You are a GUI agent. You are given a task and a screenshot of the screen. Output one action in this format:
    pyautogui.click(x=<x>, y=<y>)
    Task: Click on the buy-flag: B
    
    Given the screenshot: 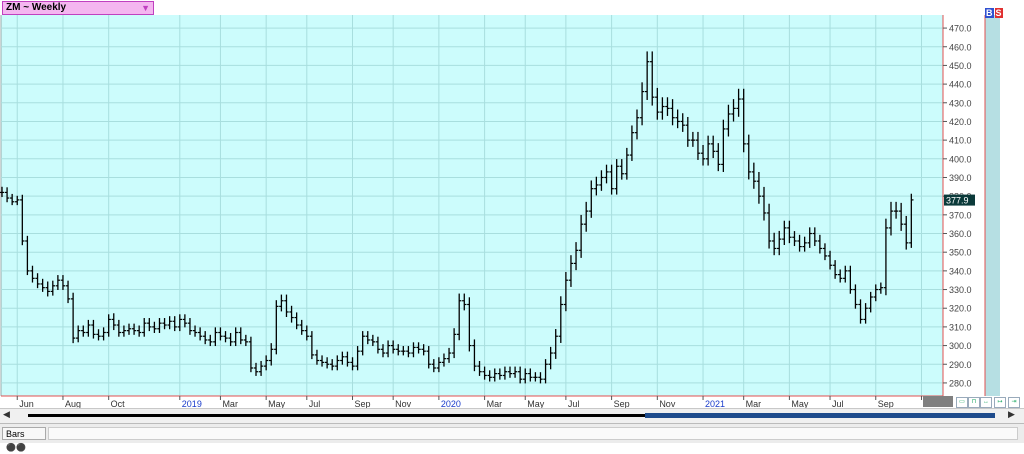 What is the action you would take?
    pyautogui.click(x=989, y=13)
    